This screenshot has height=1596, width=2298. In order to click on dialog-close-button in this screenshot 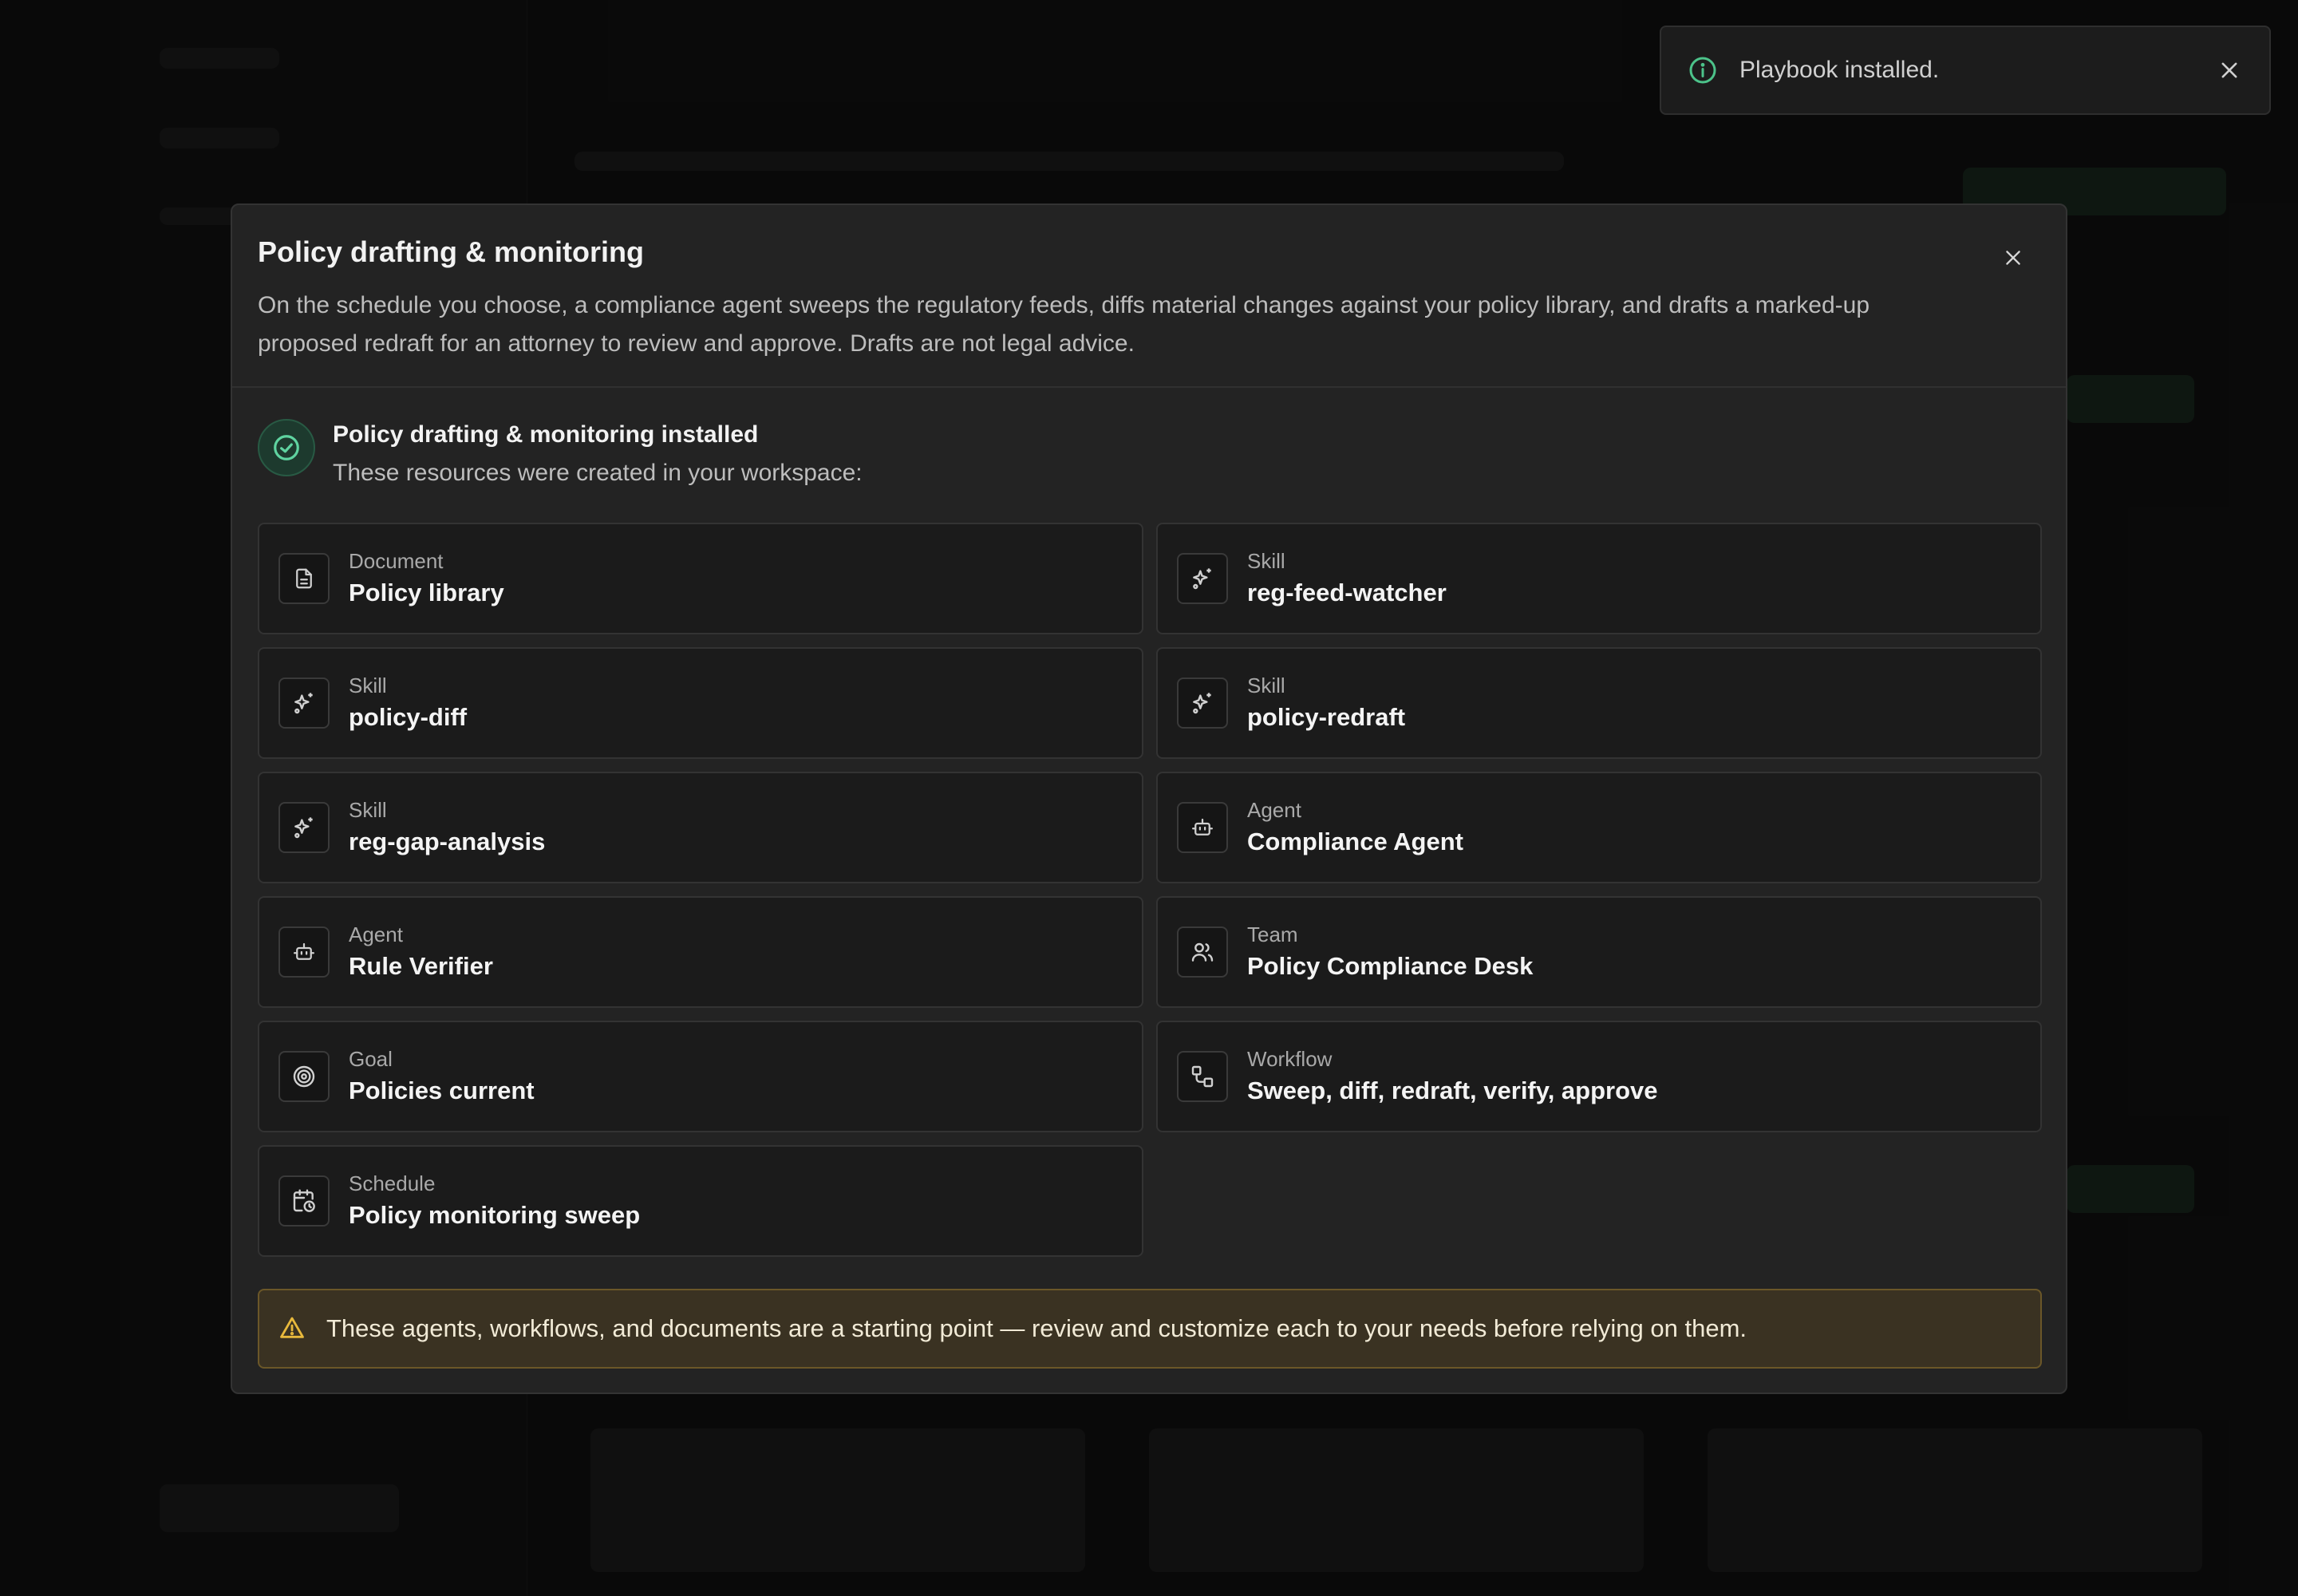, I will do `click(2014, 257)`.